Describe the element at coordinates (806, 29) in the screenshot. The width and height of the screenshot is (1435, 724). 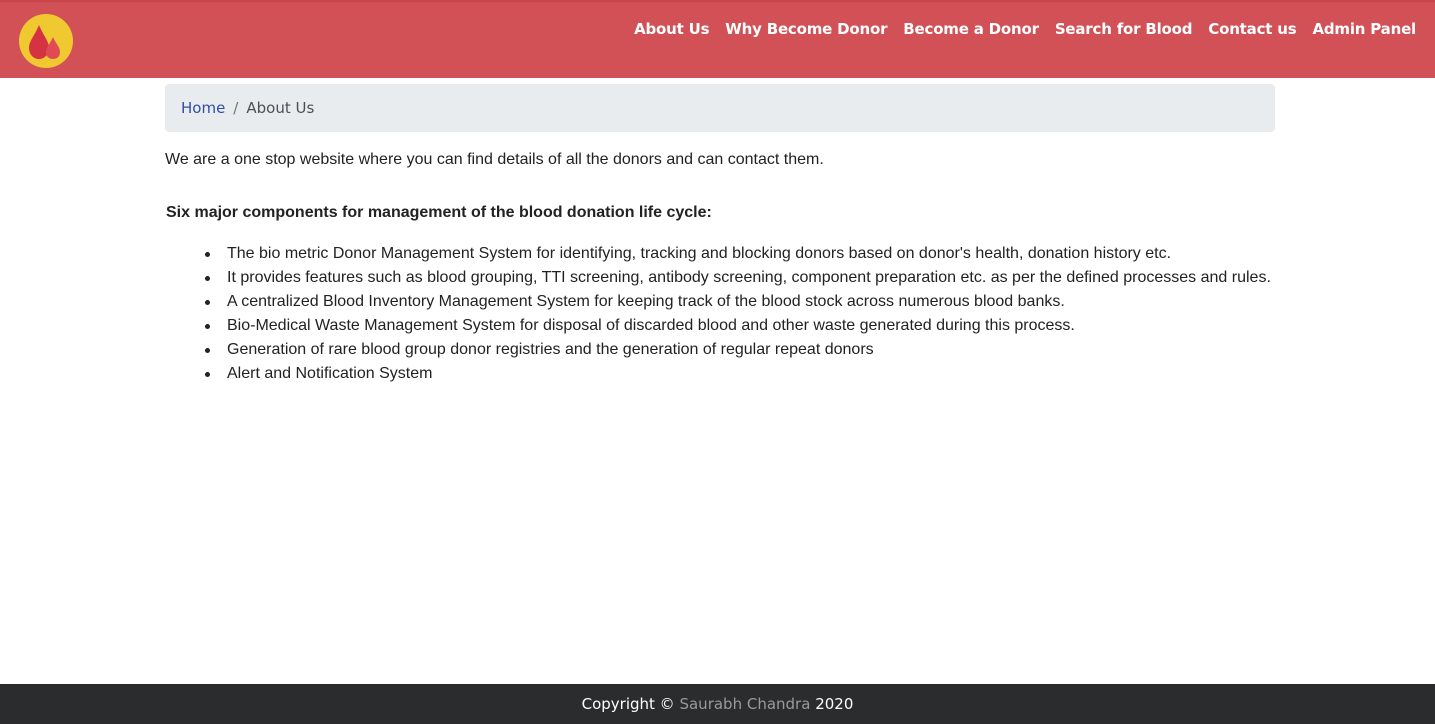
I see `nav-why-become-donor: Why Become Donor` at that location.